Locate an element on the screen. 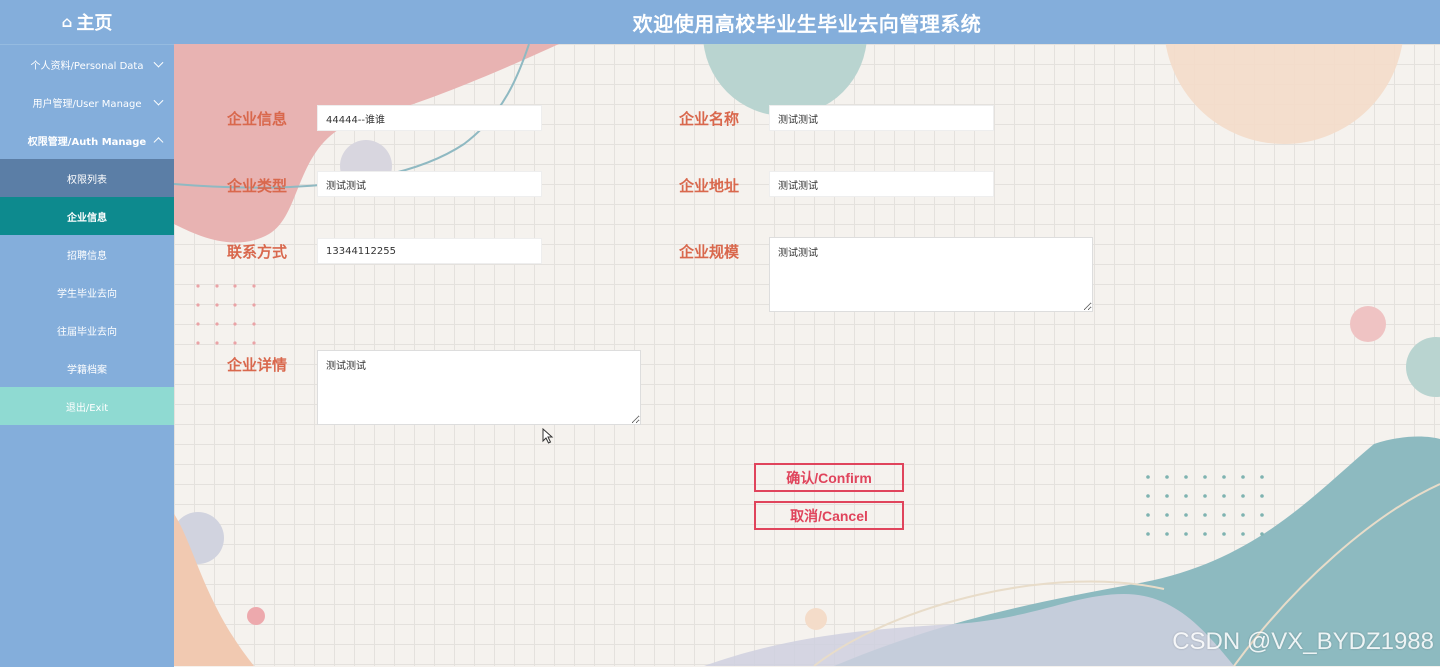 The image size is (1440, 667). sidebar-subitem-label: 企业信息 is located at coordinates (87, 218).